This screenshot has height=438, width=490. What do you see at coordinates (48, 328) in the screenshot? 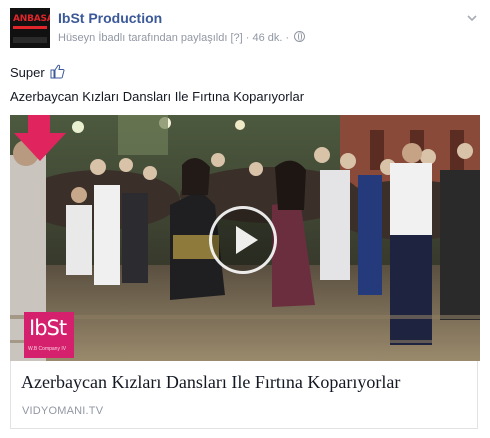
I see `watermark-text: IbSt` at bounding box center [48, 328].